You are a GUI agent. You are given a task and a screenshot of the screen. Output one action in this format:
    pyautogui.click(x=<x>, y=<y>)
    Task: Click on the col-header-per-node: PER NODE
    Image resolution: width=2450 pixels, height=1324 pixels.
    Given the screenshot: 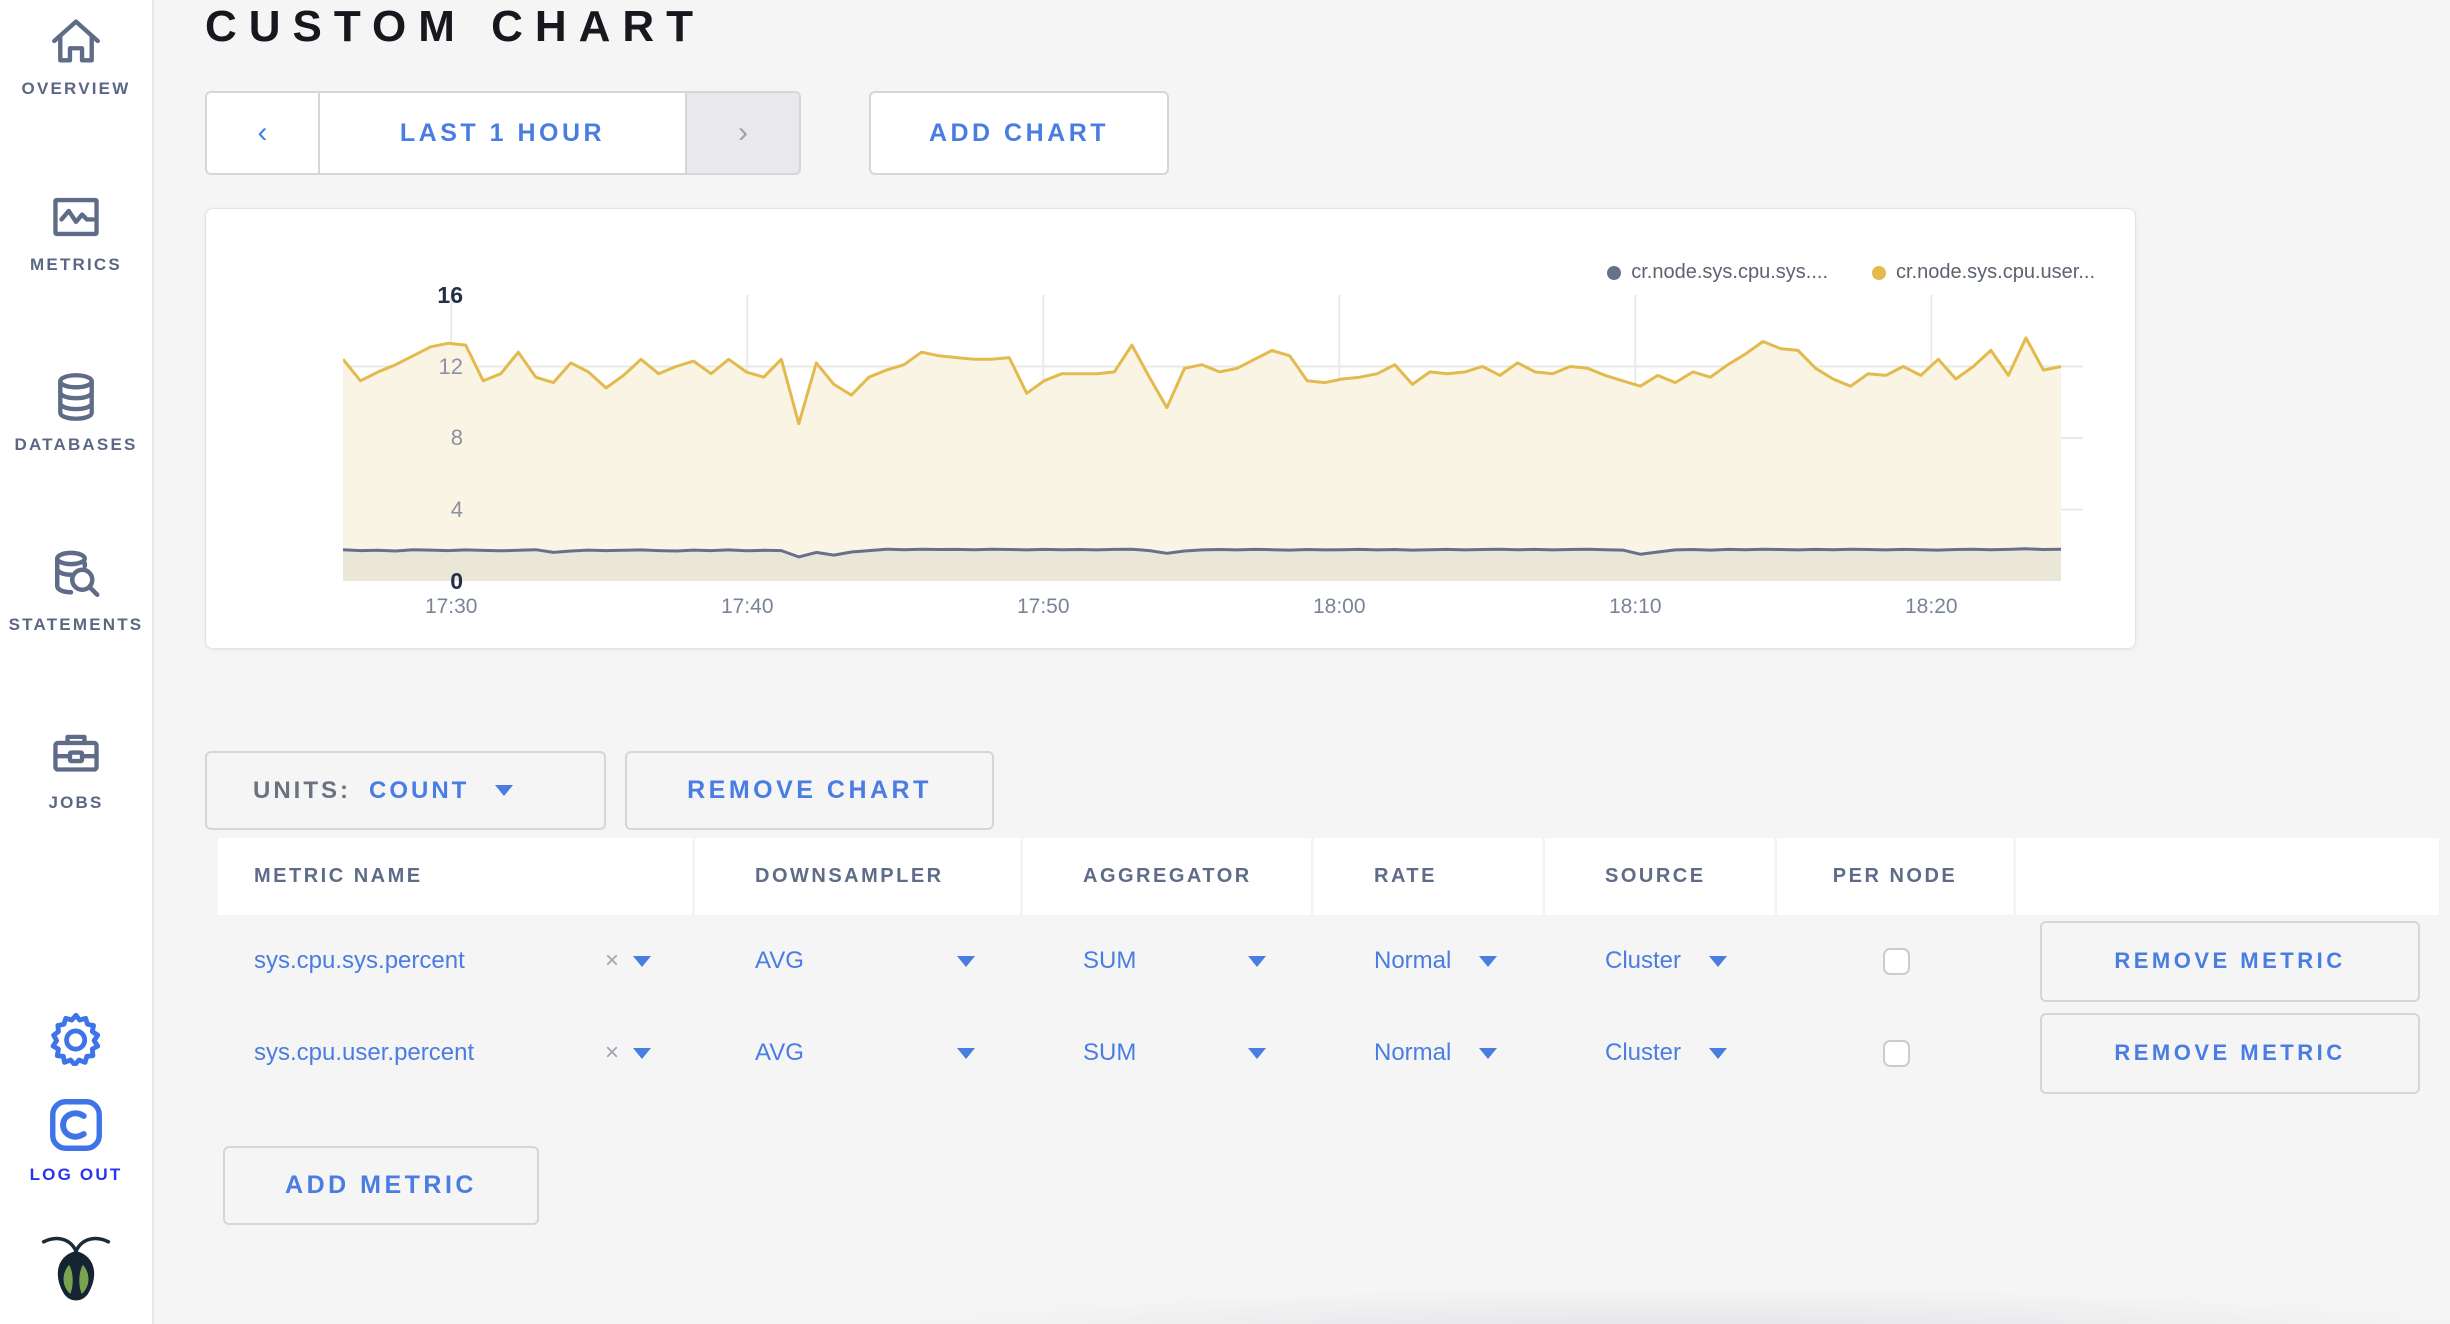 What is the action you would take?
    pyautogui.click(x=1896, y=876)
    